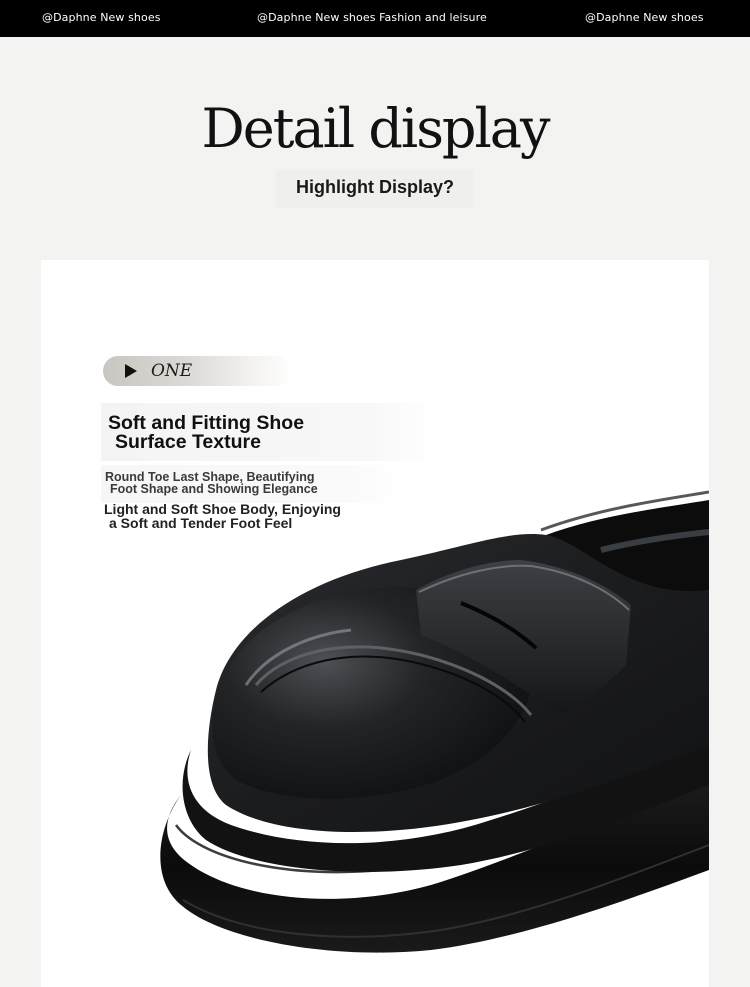  I want to click on play-arrow-icon, so click(131, 371).